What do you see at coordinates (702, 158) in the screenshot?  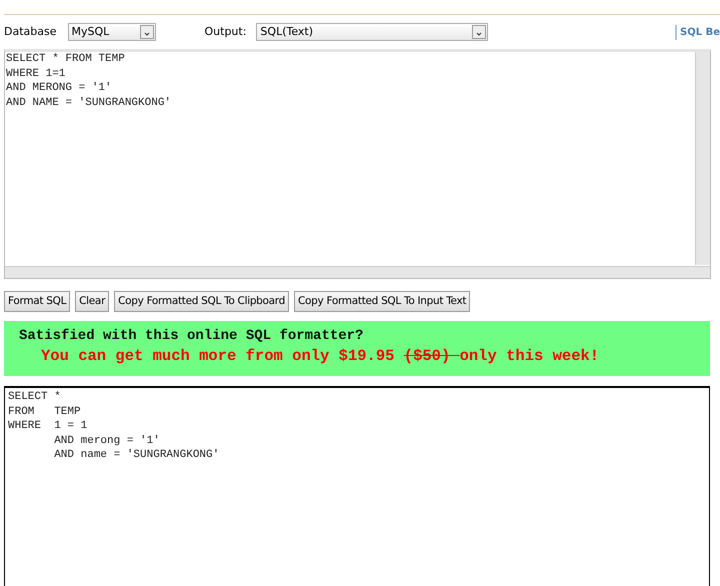 I see `vertical-scrollbar` at bounding box center [702, 158].